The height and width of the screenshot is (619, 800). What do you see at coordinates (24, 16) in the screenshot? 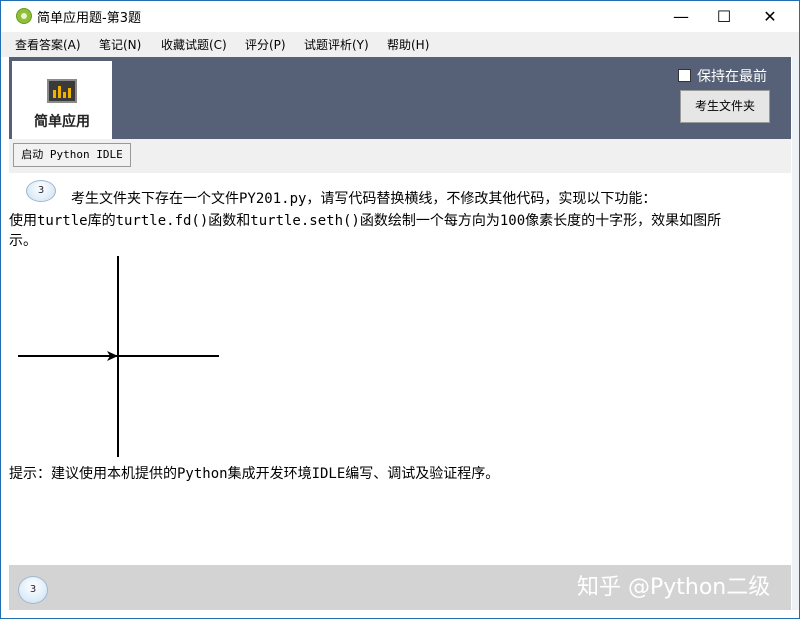
I see `app-logo-icon` at bounding box center [24, 16].